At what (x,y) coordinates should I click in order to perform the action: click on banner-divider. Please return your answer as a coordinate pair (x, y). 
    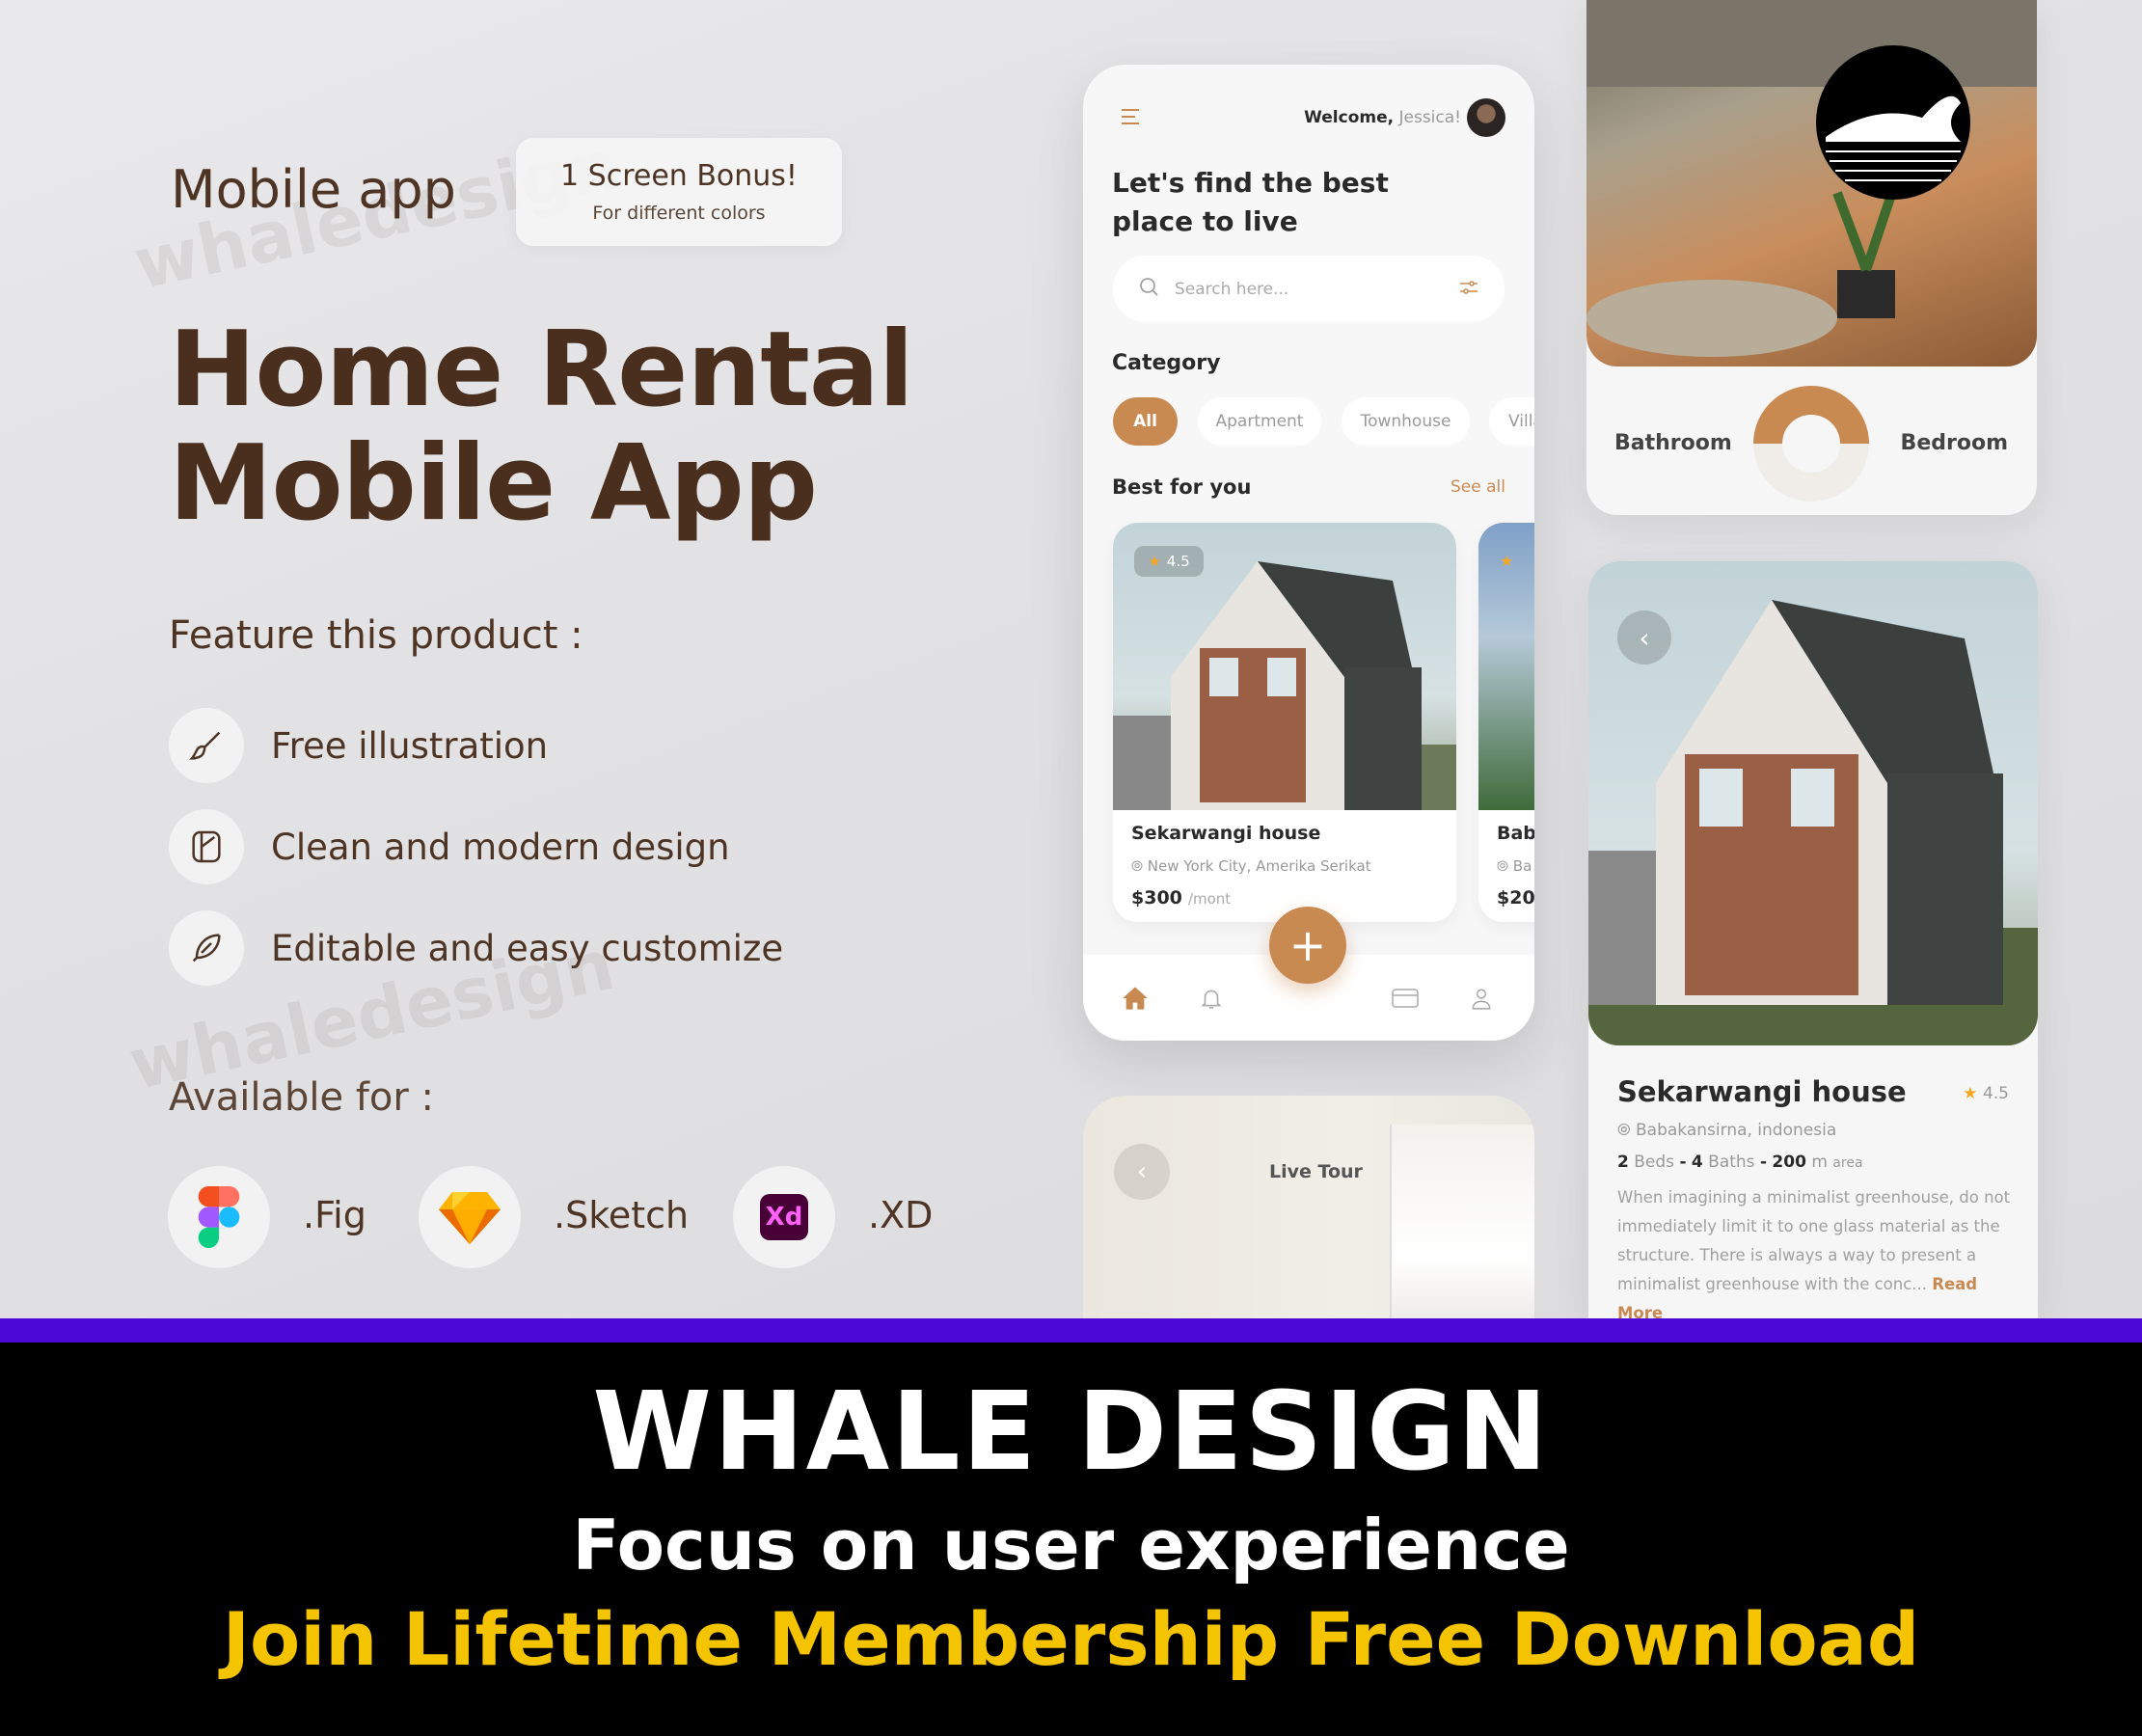
    Looking at the image, I should click on (1071, 1330).